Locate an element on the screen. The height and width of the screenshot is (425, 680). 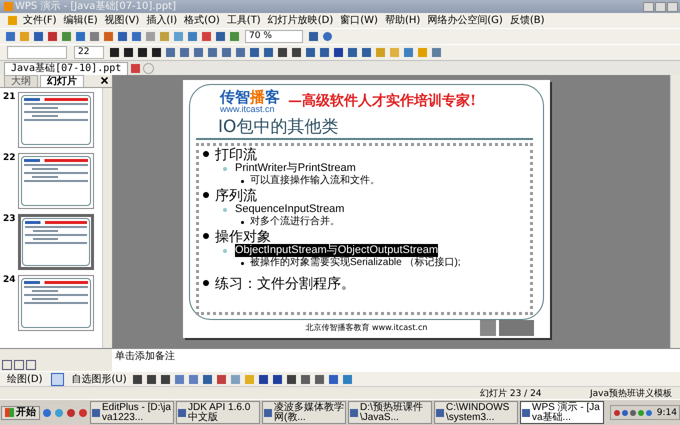
bullet-text: 对多个流进行合并。 is located at coordinates (295, 222).